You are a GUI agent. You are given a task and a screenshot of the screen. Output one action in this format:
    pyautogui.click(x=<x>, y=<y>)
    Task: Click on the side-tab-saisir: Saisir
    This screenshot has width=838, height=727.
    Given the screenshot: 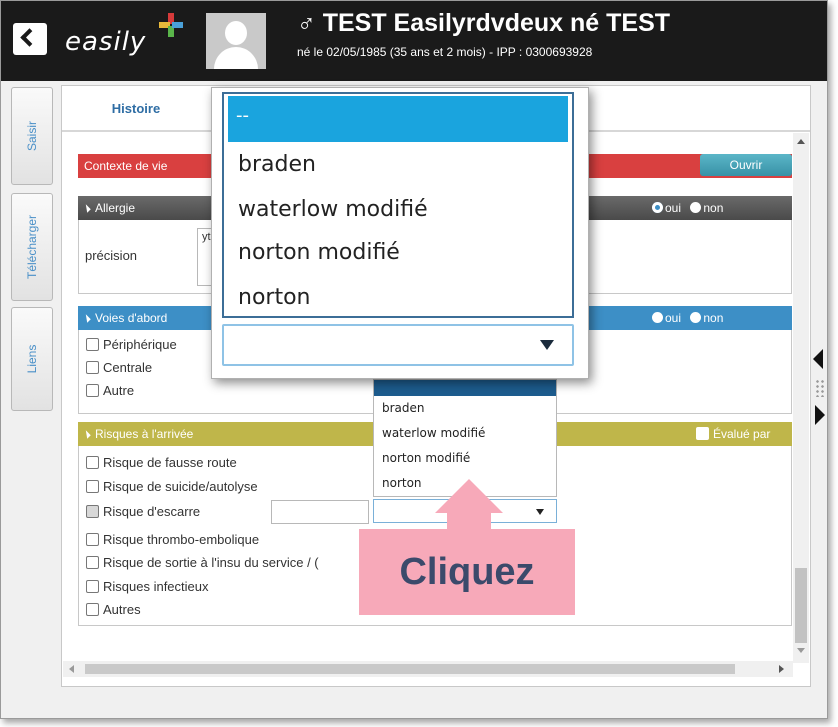 What is the action you would take?
    pyautogui.click(x=32, y=136)
    